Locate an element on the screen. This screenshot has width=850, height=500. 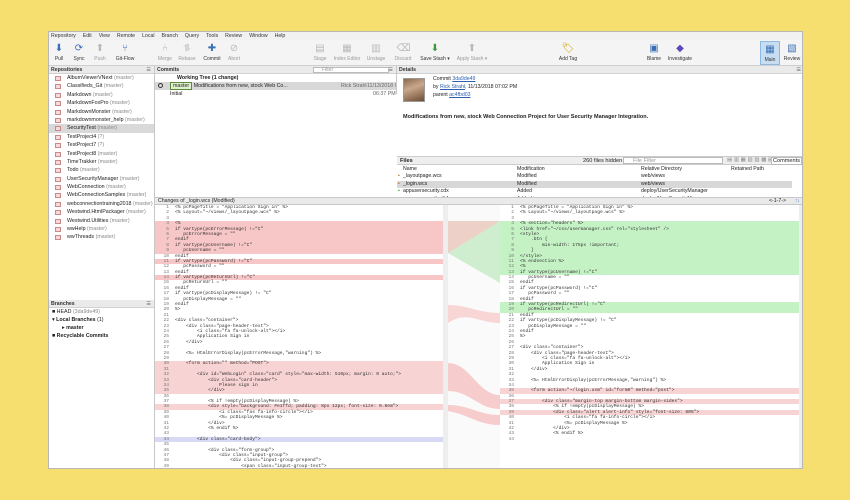
sync-button: ⟳ Sync is located at coordinates (79, 53).